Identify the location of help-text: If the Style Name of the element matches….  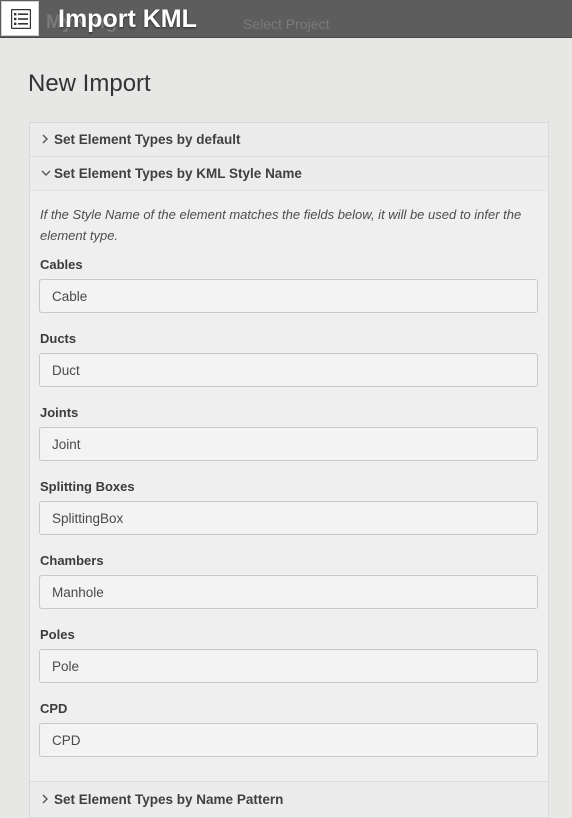
(281, 225).